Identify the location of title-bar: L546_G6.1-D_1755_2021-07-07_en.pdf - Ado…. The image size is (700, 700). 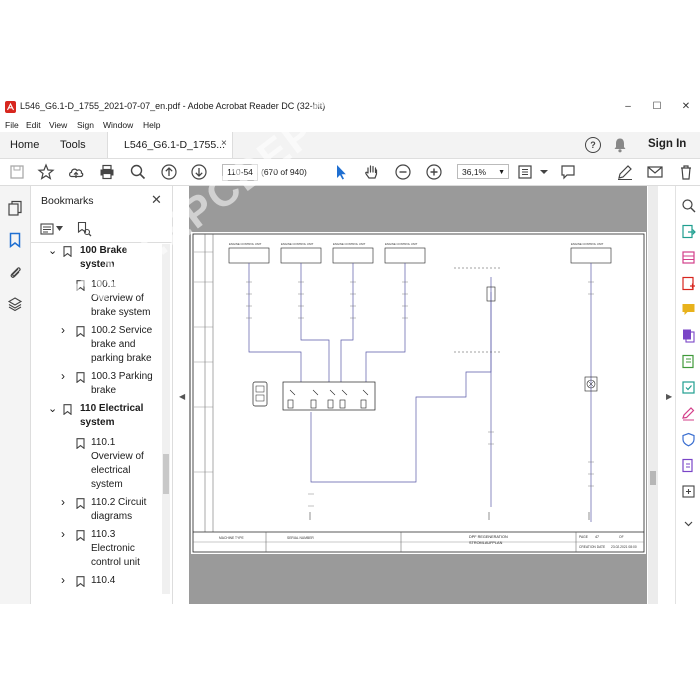
(350, 107).